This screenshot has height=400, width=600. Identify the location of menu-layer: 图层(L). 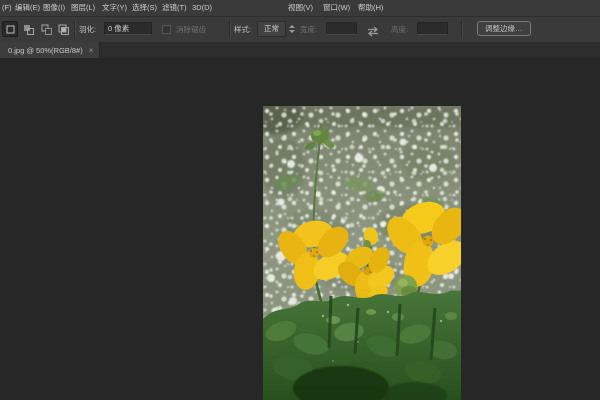
(83, 8).